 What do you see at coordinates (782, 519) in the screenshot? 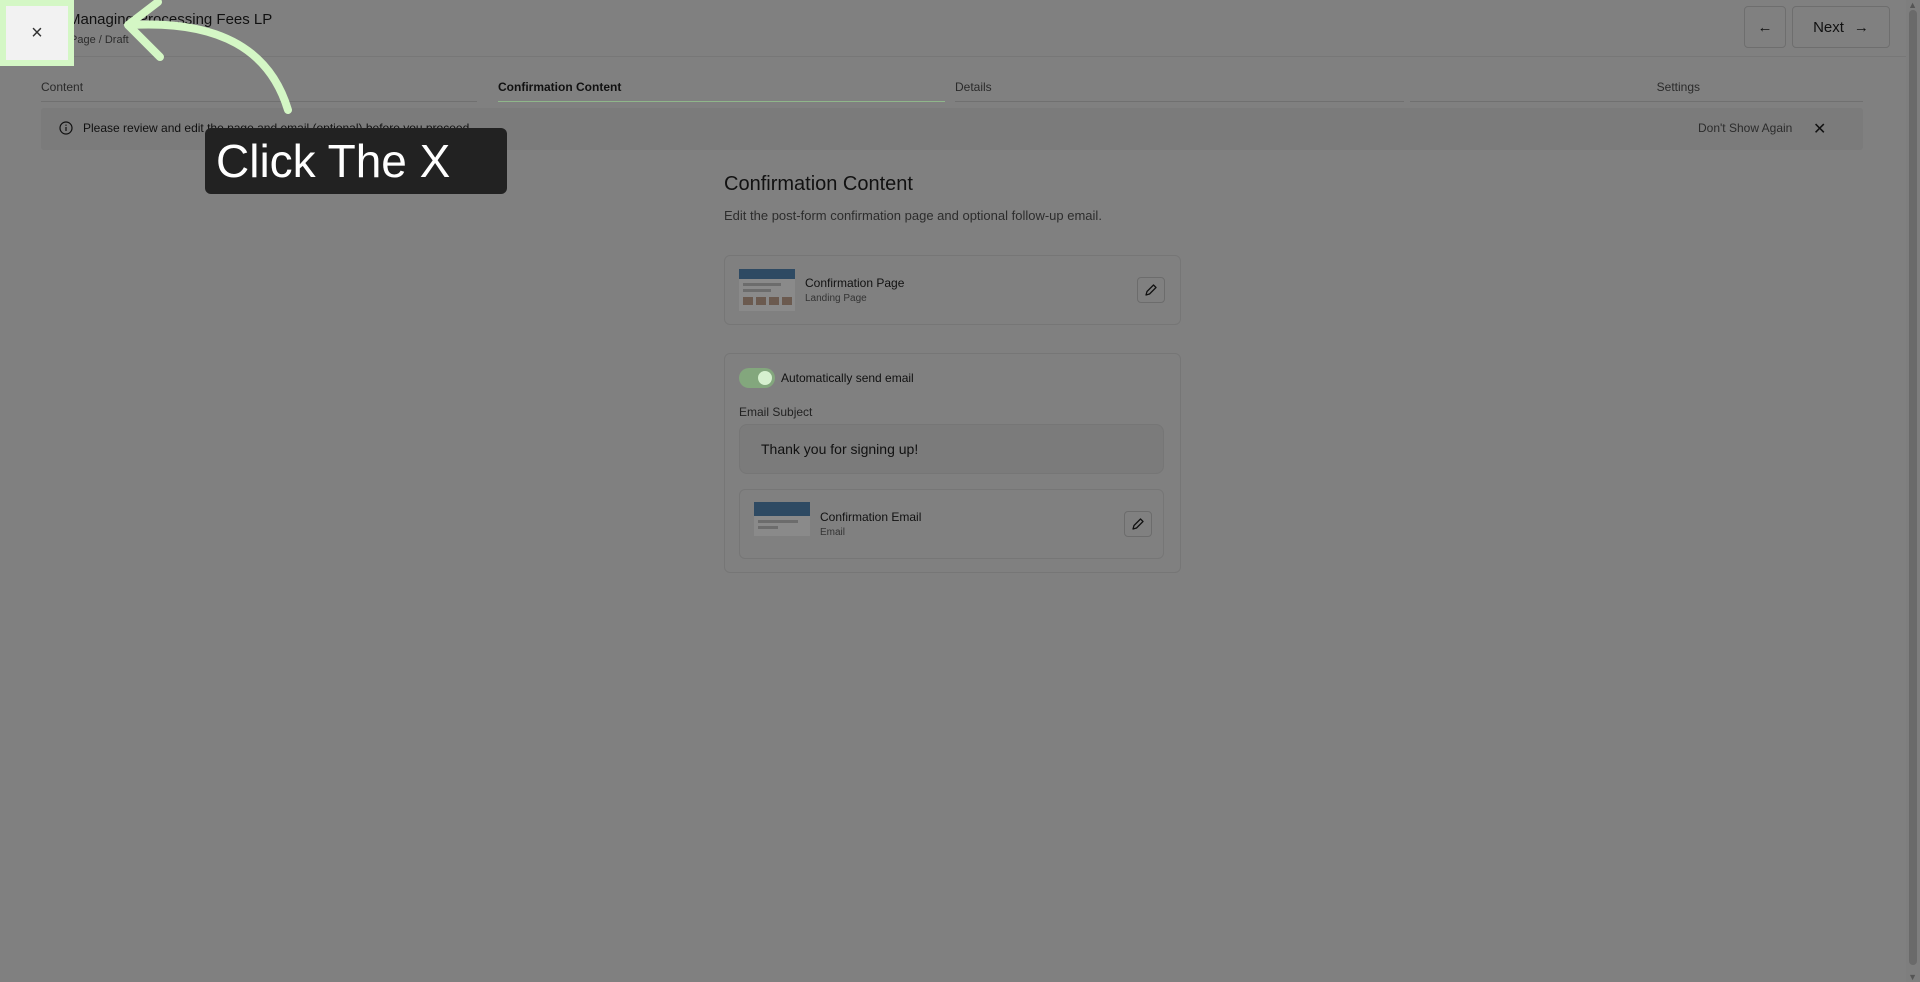
I see `confirmation-email-thumbnail` at bounding box center [782, 519].